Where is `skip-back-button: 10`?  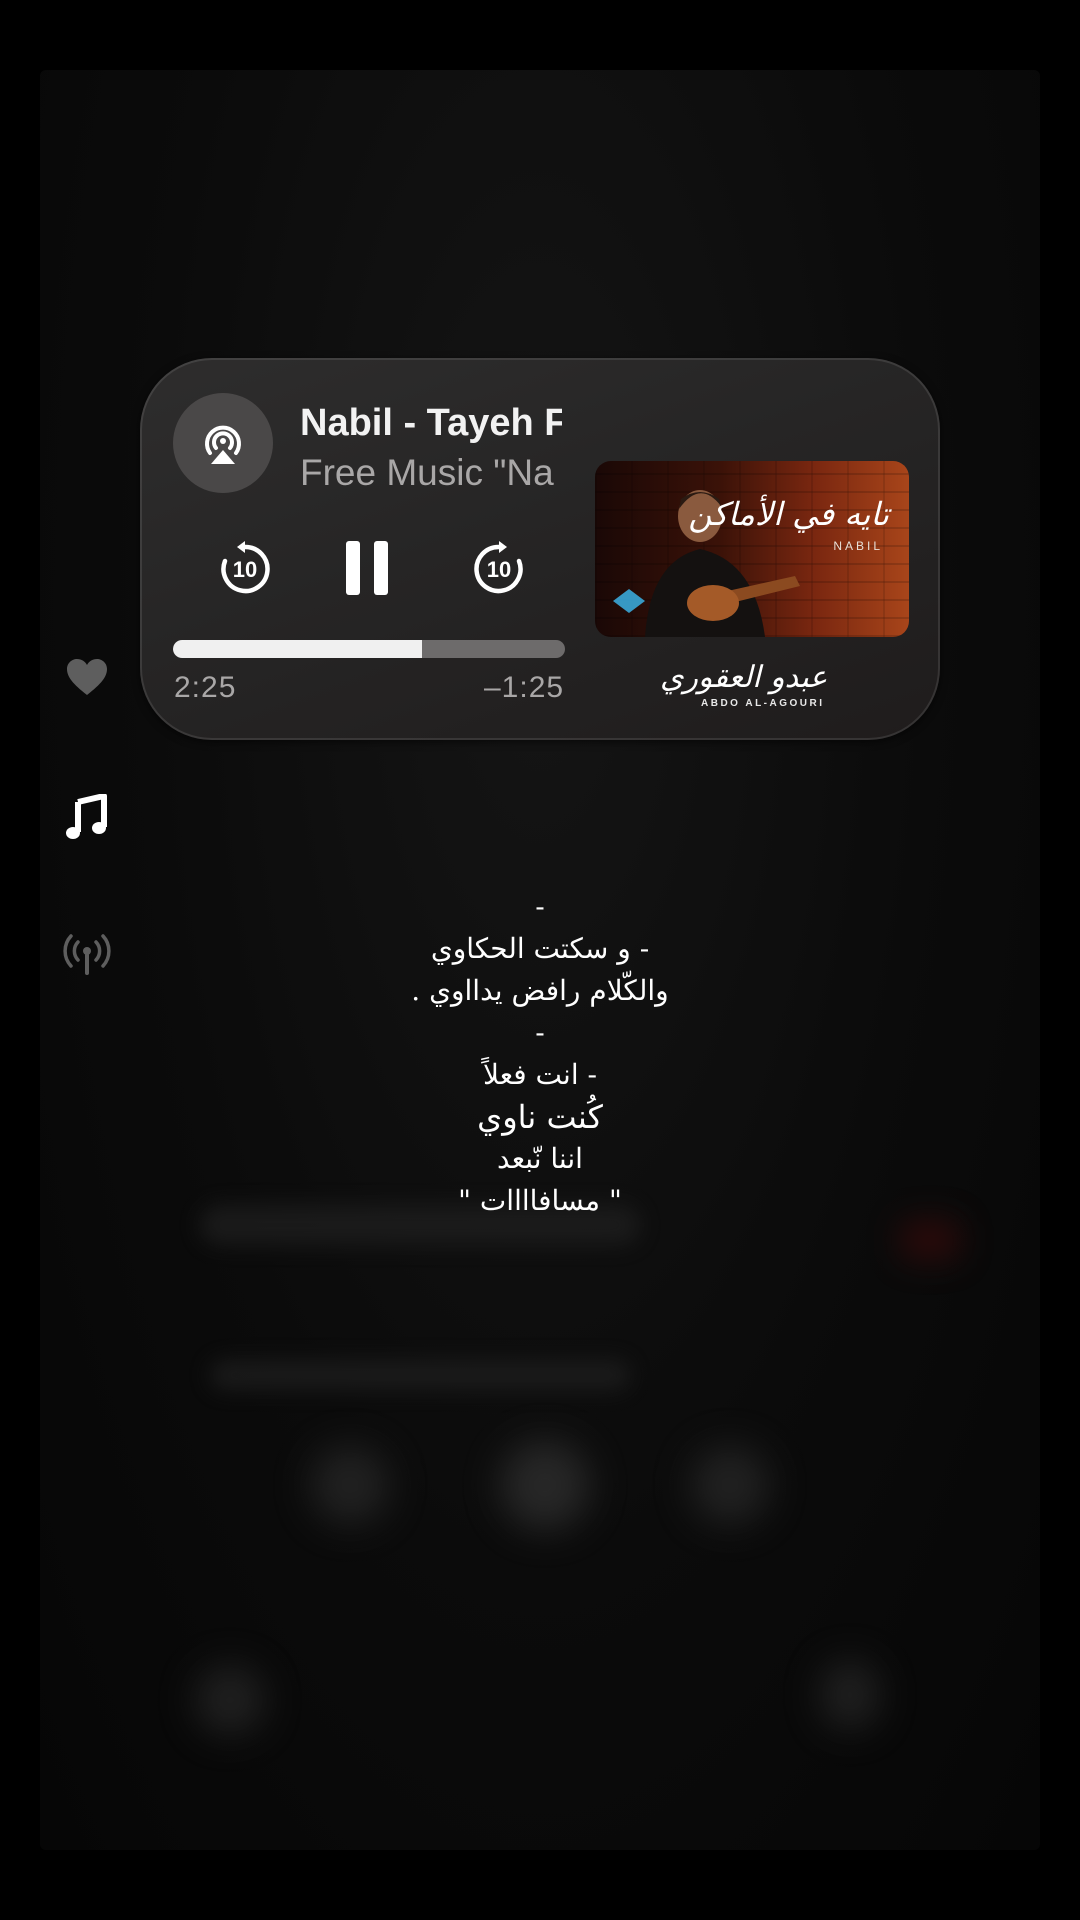 skip-back-button: 10 is located at coordinates (245, 568).